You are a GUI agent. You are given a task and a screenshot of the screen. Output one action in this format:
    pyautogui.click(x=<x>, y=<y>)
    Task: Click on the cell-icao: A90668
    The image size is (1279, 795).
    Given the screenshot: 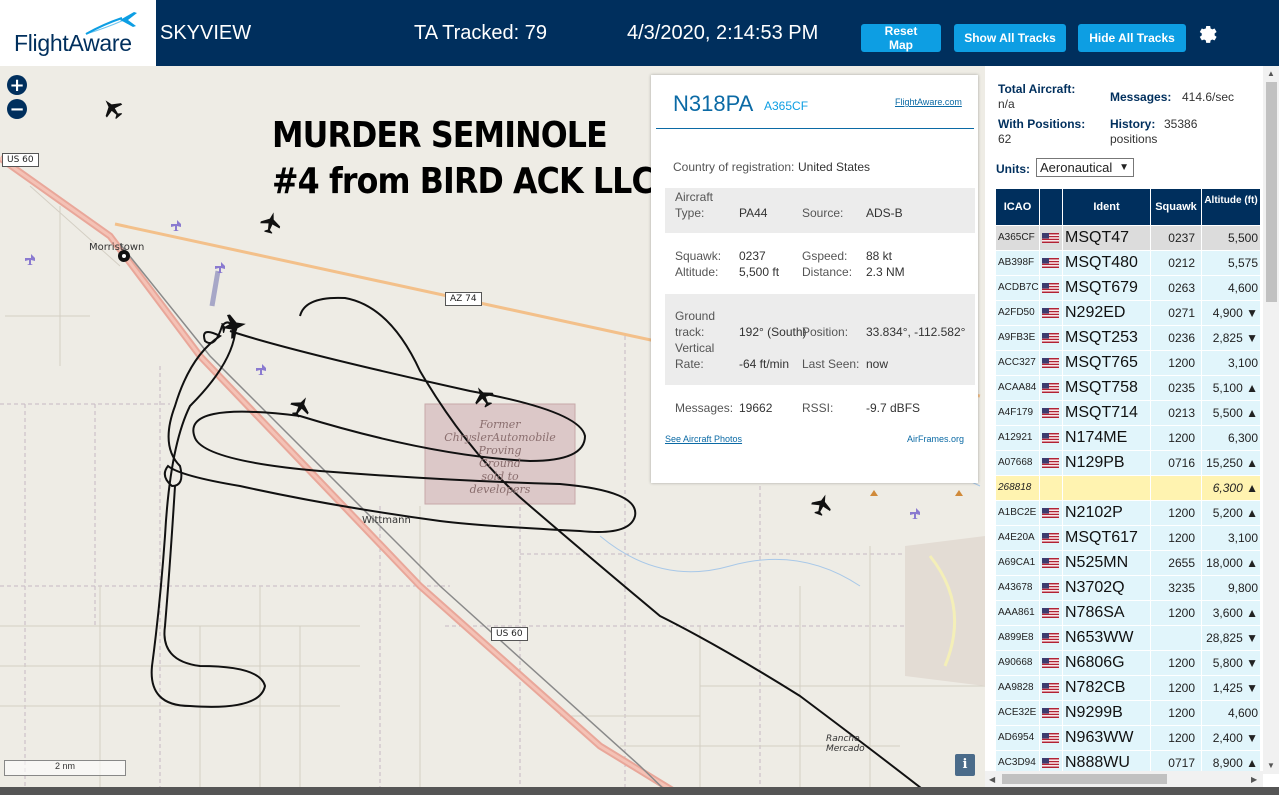 What is the action you would take?
    pyautogui.click(x=1017, y=663)
    